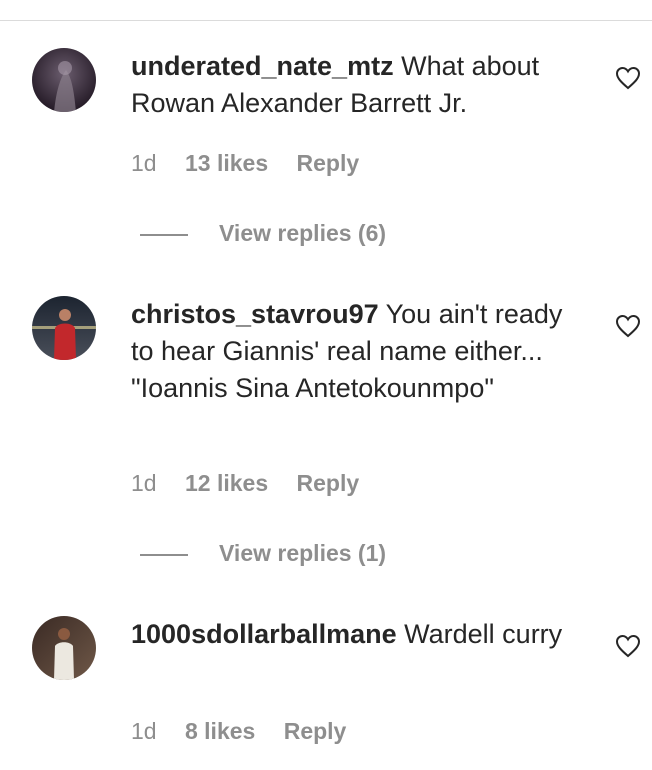 The image size is (652, 770). Describe the element at coordinates (220, 731) in the screenshot. I see `likes-count: 8 likes` at that location.